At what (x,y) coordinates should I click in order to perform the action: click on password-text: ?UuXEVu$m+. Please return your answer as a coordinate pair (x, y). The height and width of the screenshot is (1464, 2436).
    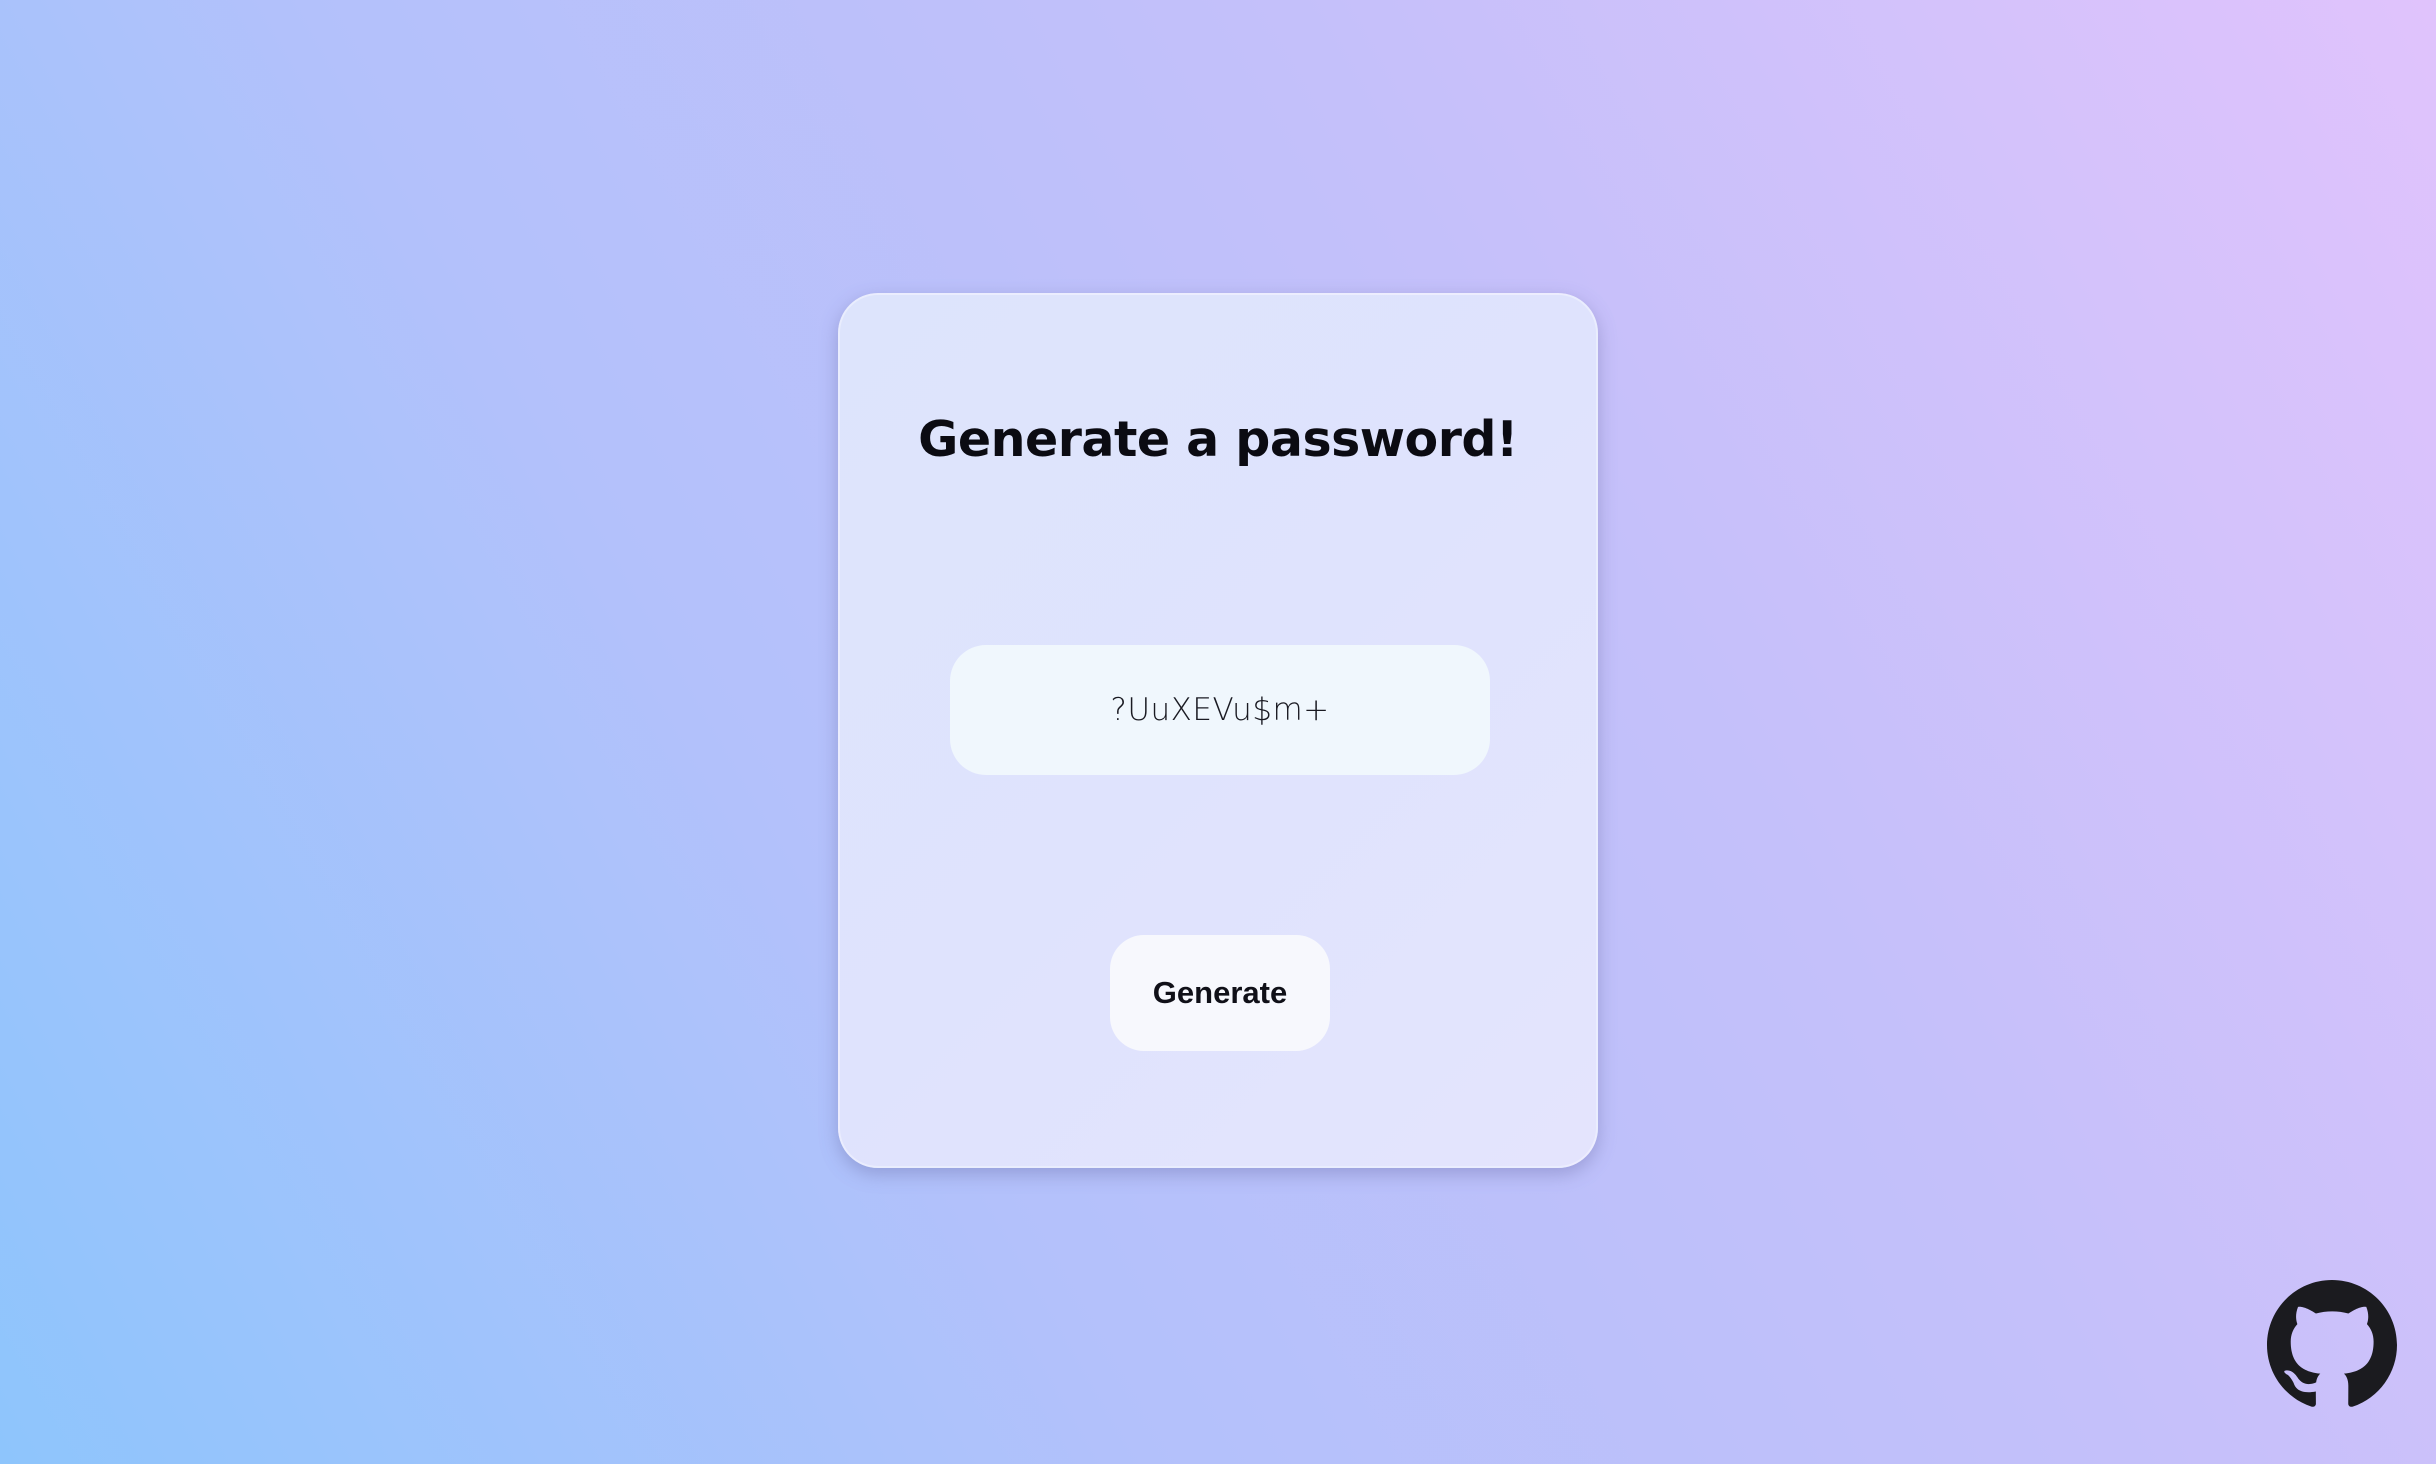
    Looking at the image, I should click on (1220, 710).